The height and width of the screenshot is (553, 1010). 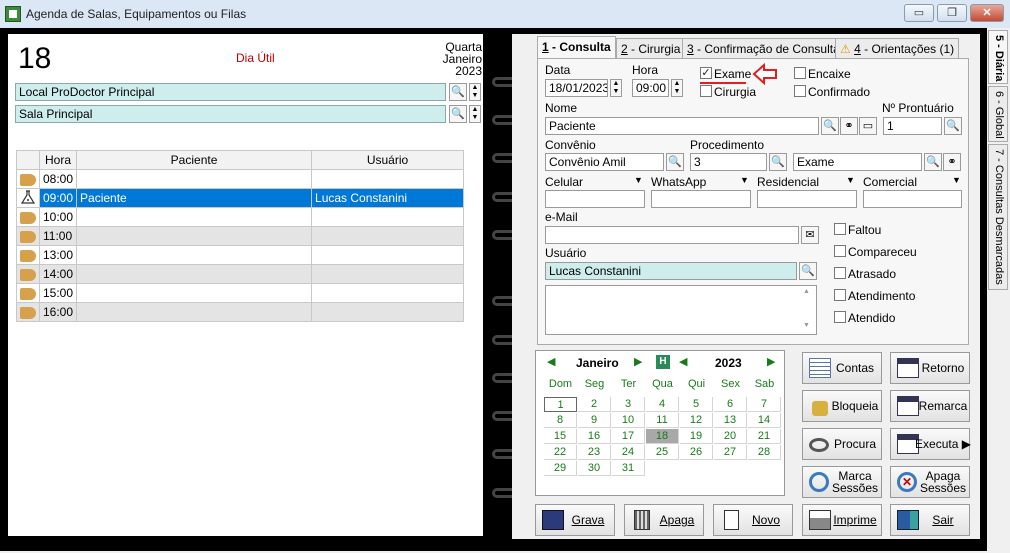 What do you see at coordinates (560, 468) in the screenshot?
I see `calendar-day: 29` at bounding box center [560, 468].